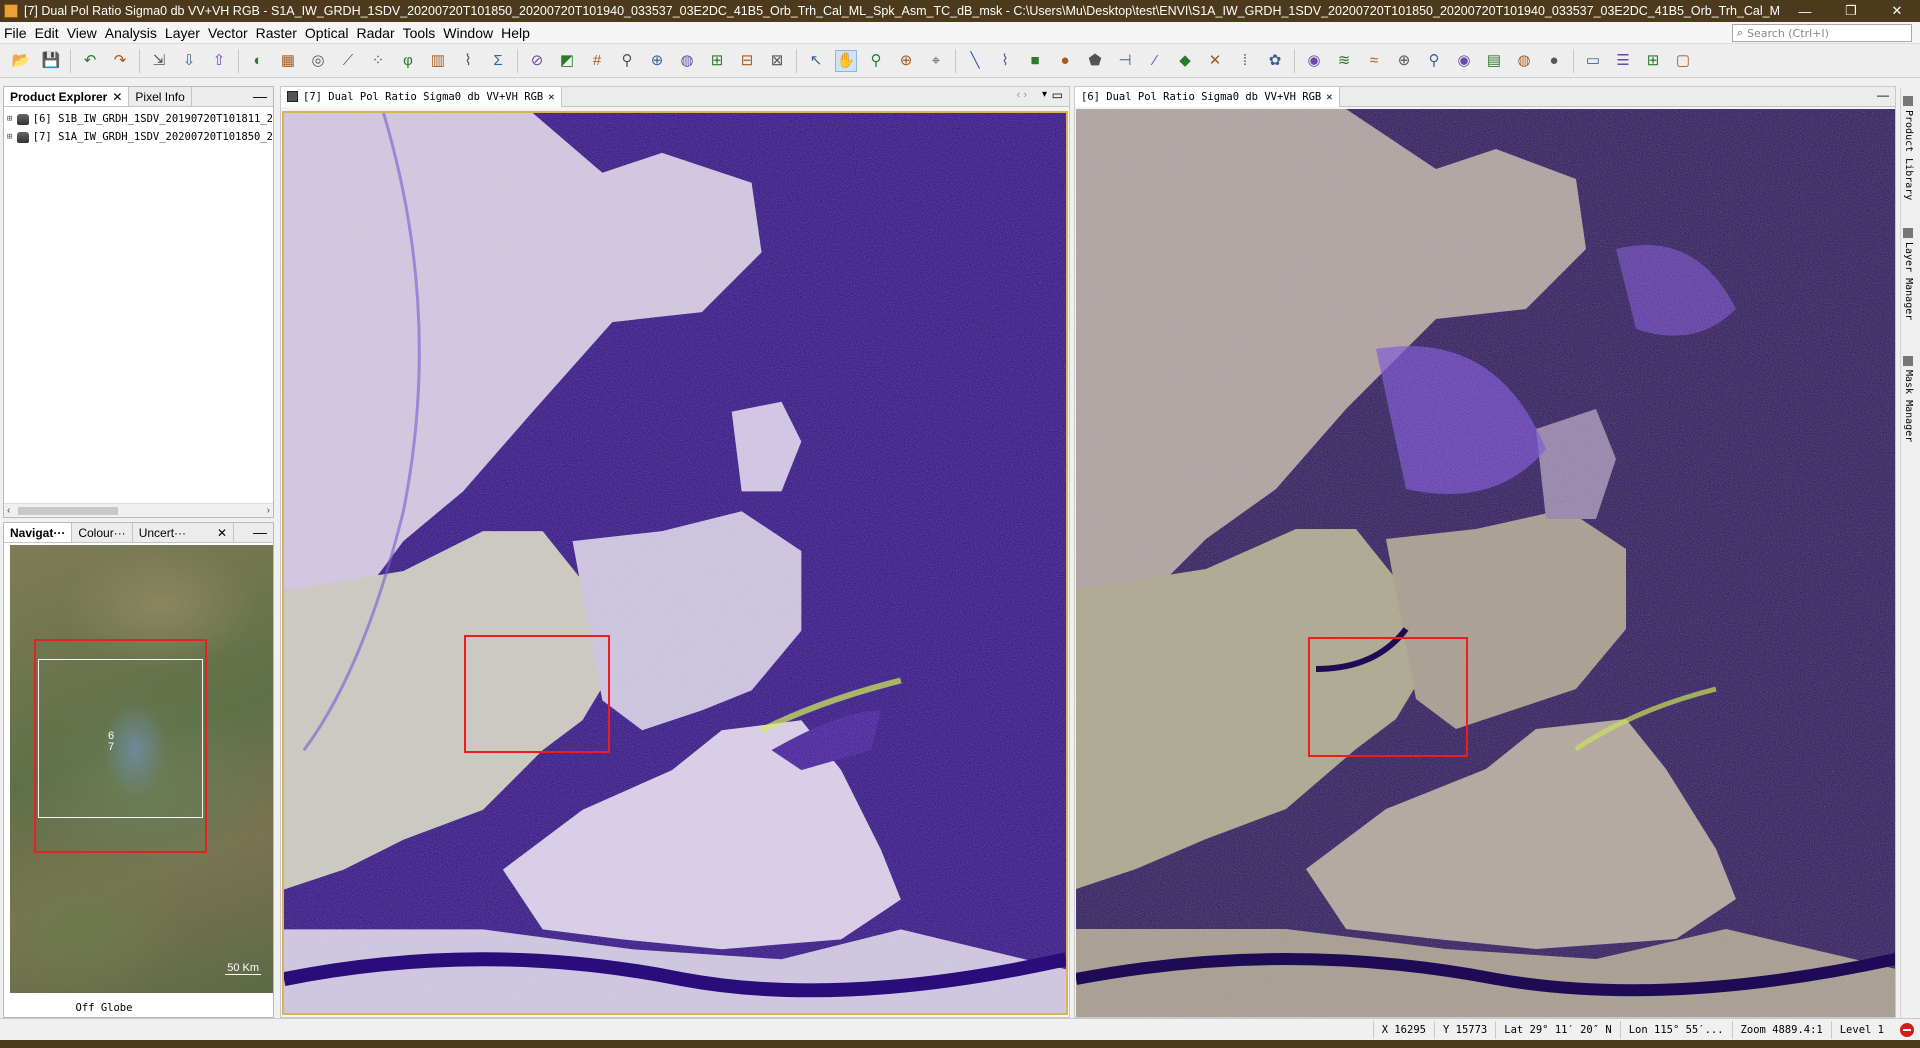 The image size is (1920, 1048). Describe the element at coordinates (567, 61) in the screenshot. I see `mask-icon: ◩` at that location.